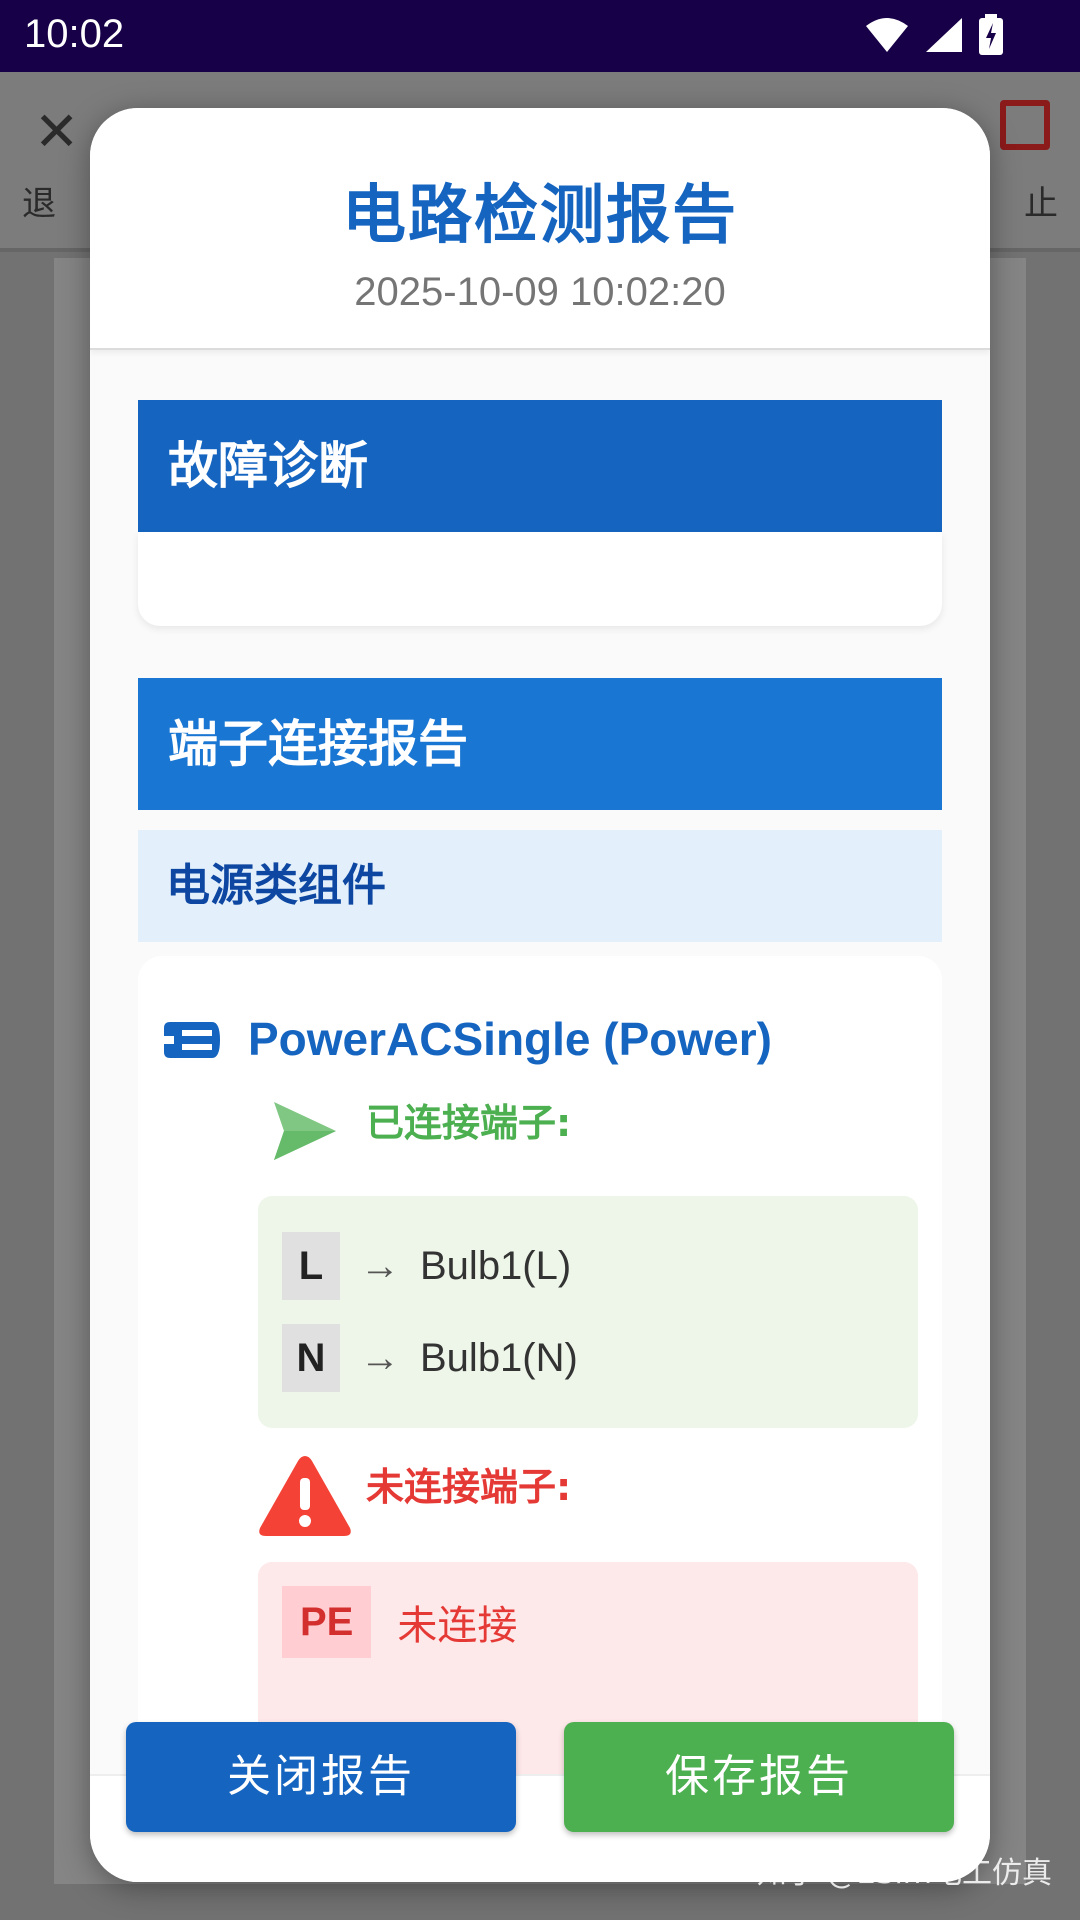  What do you see at coordinates (759, 1777) in the screenshot?
I see `save-report-button: 保存报告` at bounding box center [759, 1777].